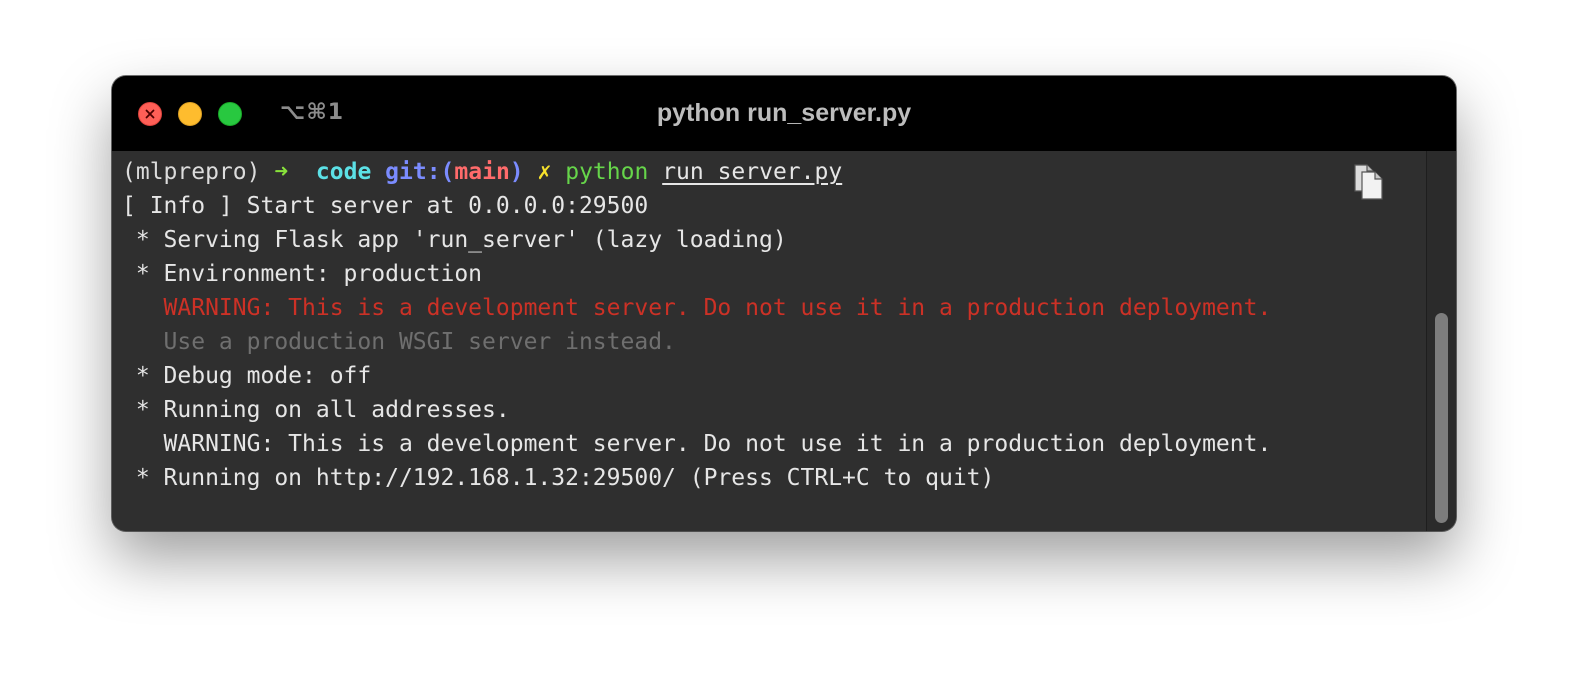 The width and height of the screenshot is (1576, 682). I want to click on git-branch: main, so click(482, 172).